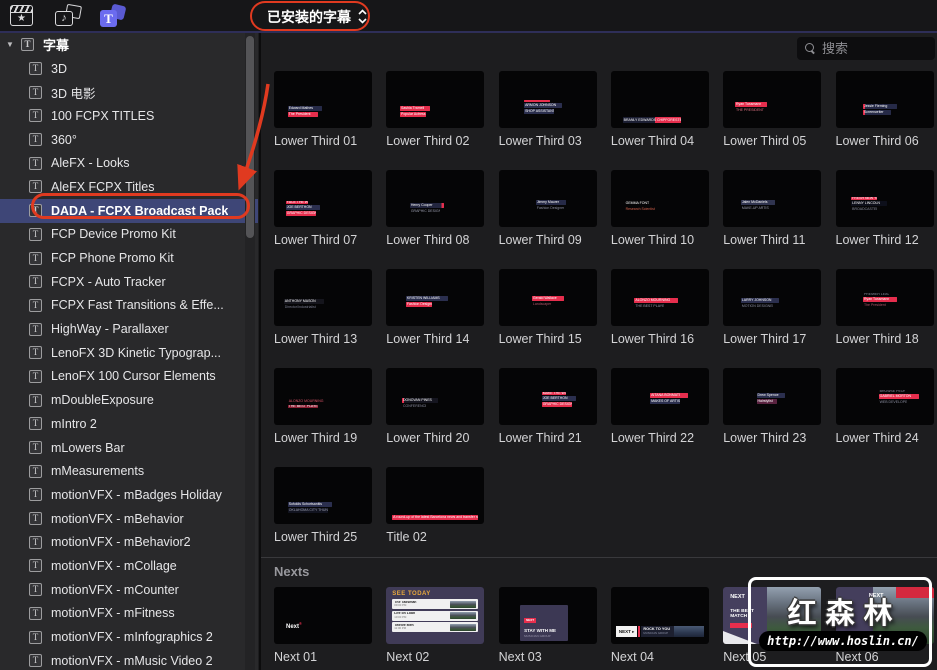 This screenshot has height=670, width=937. Describe the element at coordinates (129, 92) in the screenshot. I see `sidebar-item: T 3D 电影` at that location.